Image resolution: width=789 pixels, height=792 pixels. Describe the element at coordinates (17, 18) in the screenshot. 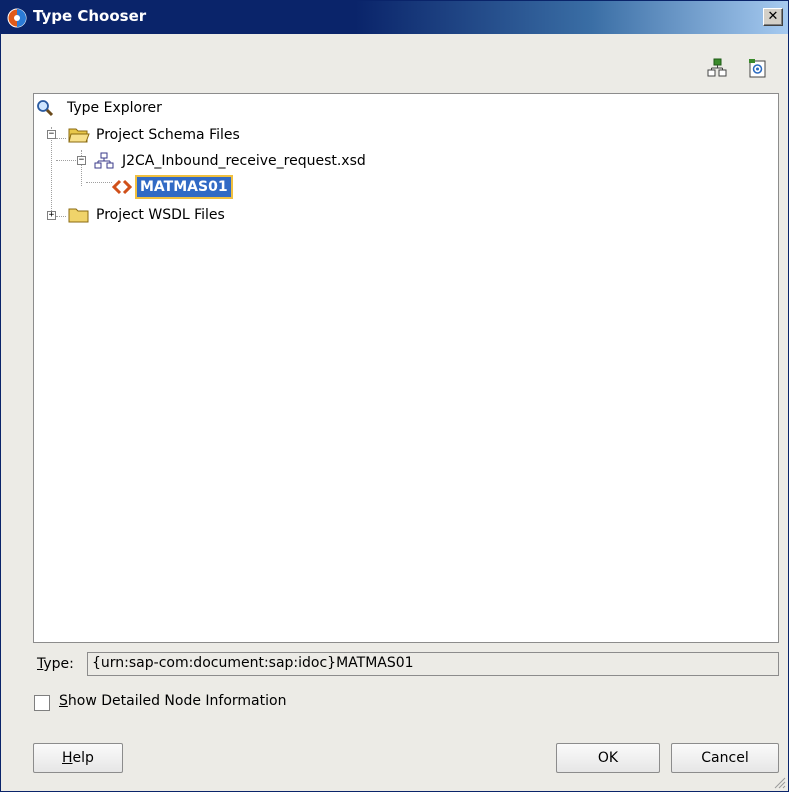

I see `oracle-app-icon` at that location.